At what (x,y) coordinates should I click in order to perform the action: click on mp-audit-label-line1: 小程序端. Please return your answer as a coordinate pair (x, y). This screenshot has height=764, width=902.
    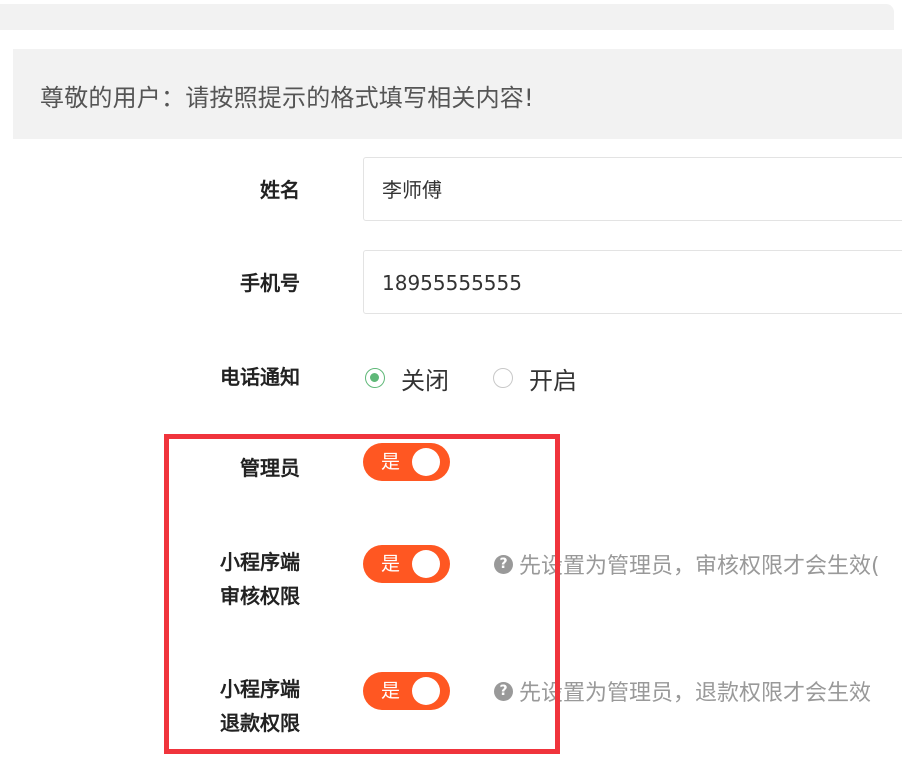
    Looking at the image, I should click on (260, 562).